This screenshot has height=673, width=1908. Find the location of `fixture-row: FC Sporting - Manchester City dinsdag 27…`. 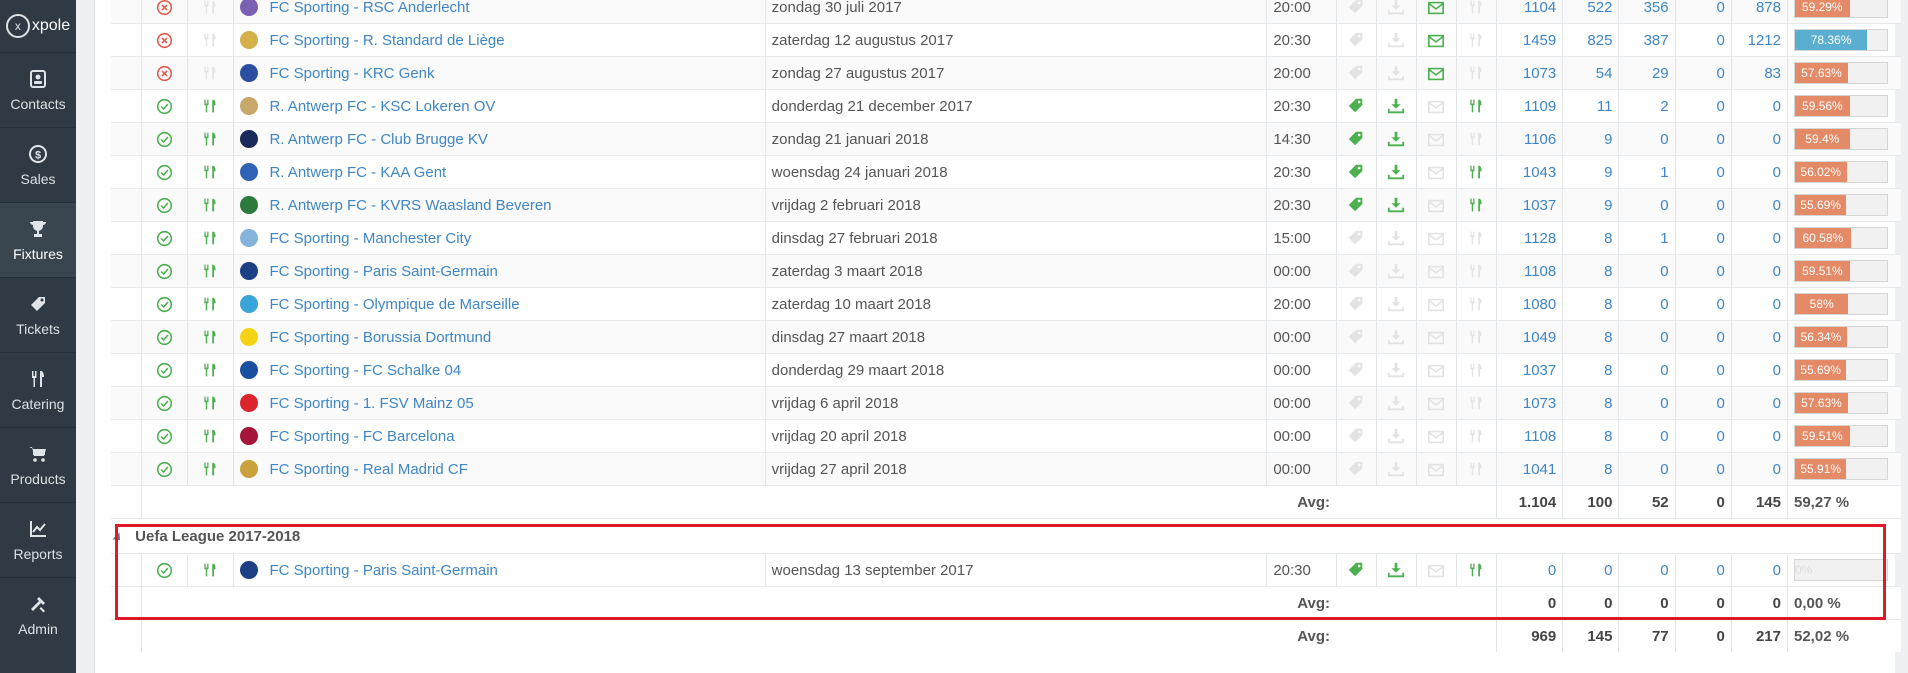

fixture-row: FC Sporting - Manchester City dinsdag 27… is located at coordinates (1006, 238).